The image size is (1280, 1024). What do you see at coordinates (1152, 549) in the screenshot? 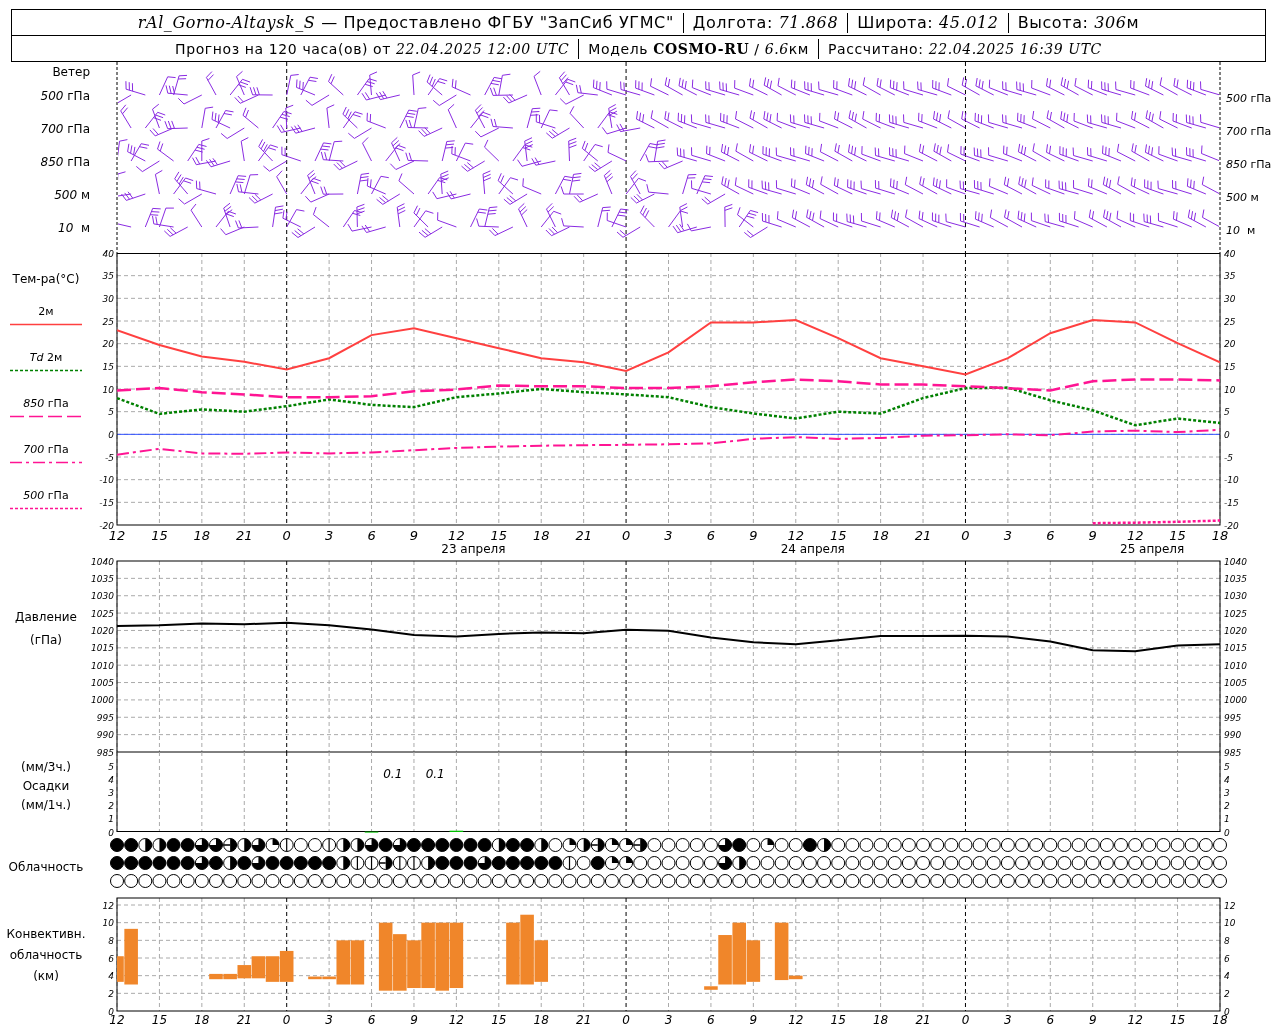
I see `day-label: 25 апреля` at bounding box center [1152, 549].